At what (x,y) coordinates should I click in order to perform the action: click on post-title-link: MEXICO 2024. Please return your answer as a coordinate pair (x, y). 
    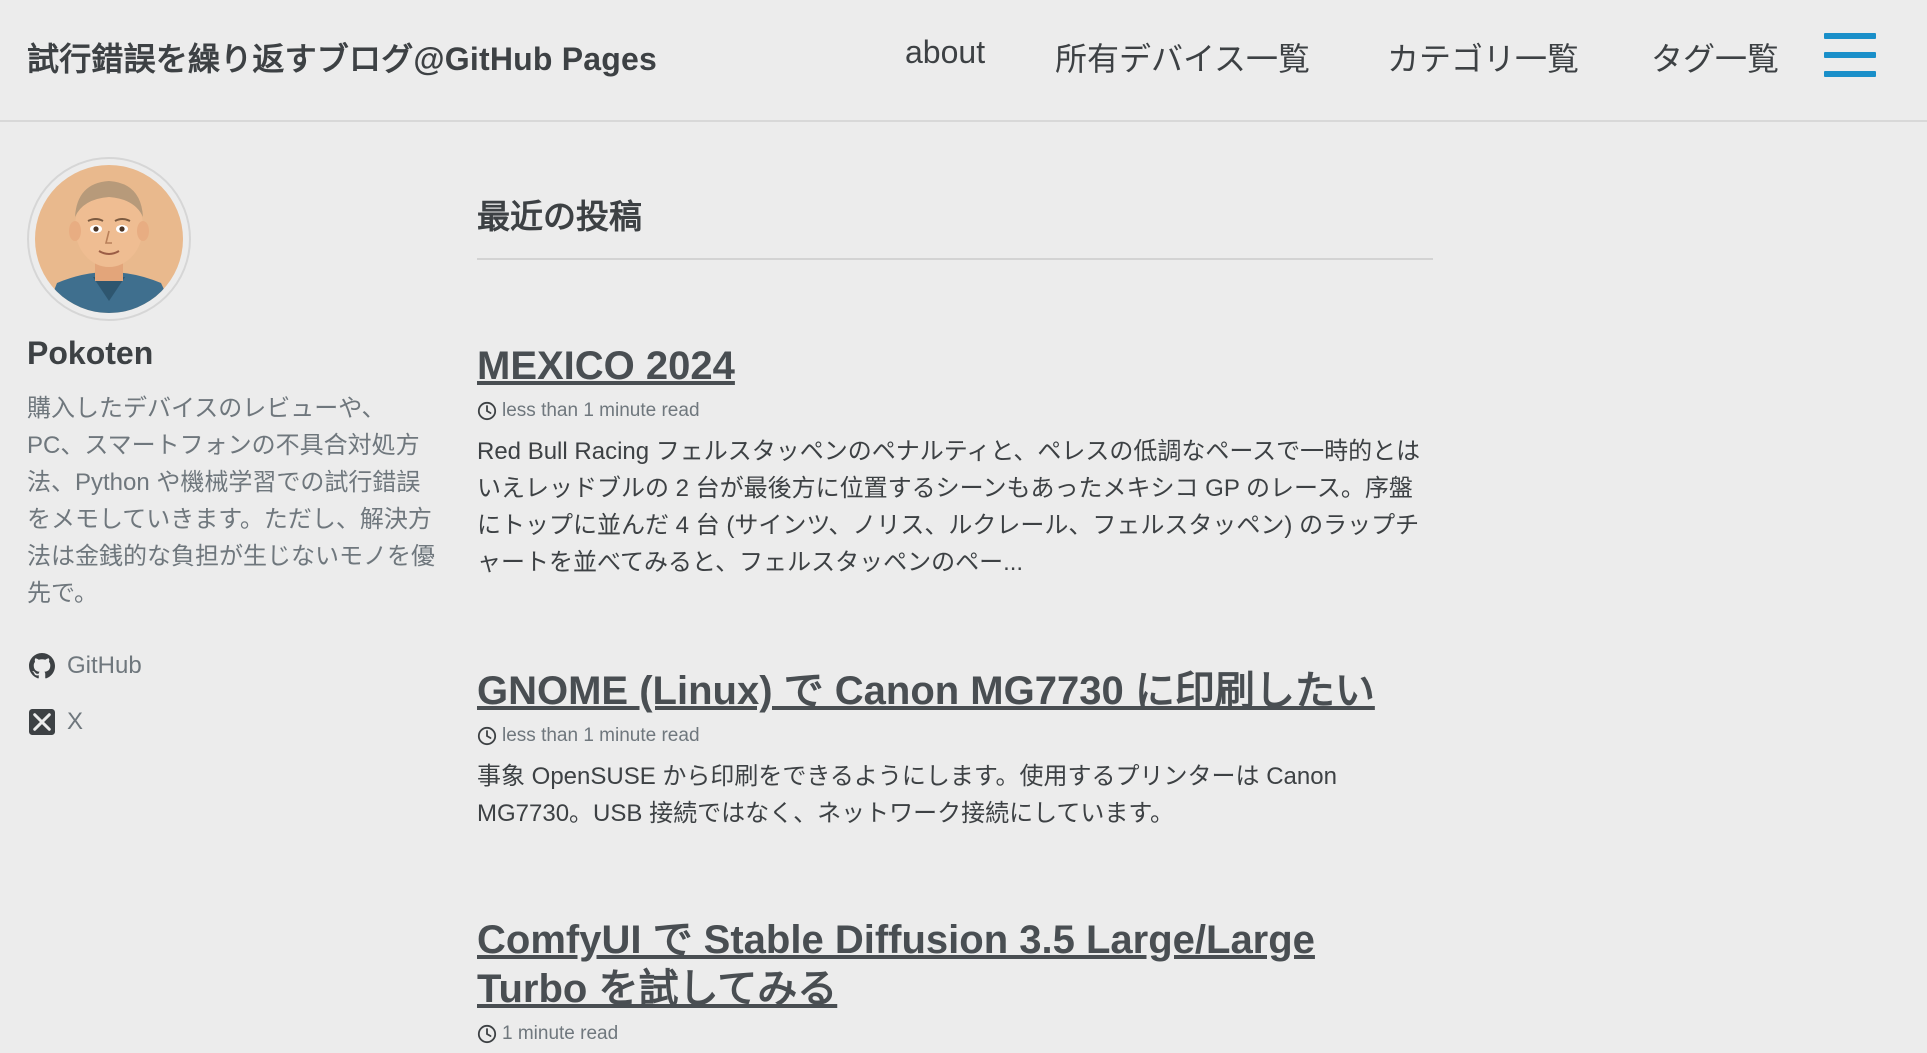
    Looking at the image, I should click on (955, 366).